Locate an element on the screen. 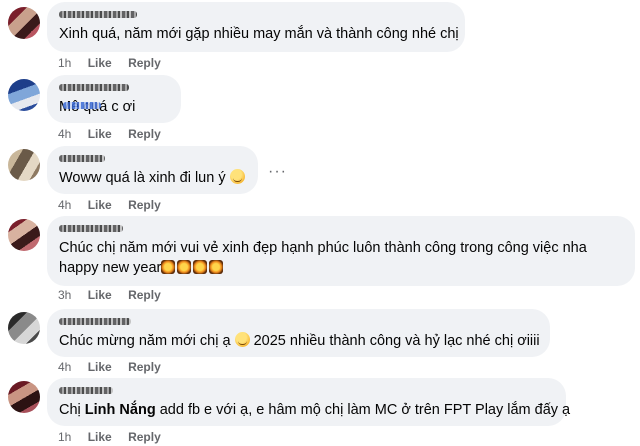 This screenshot has height=446, width=640. smiling-face-emoji-icon is located at coordinates (237, 176).